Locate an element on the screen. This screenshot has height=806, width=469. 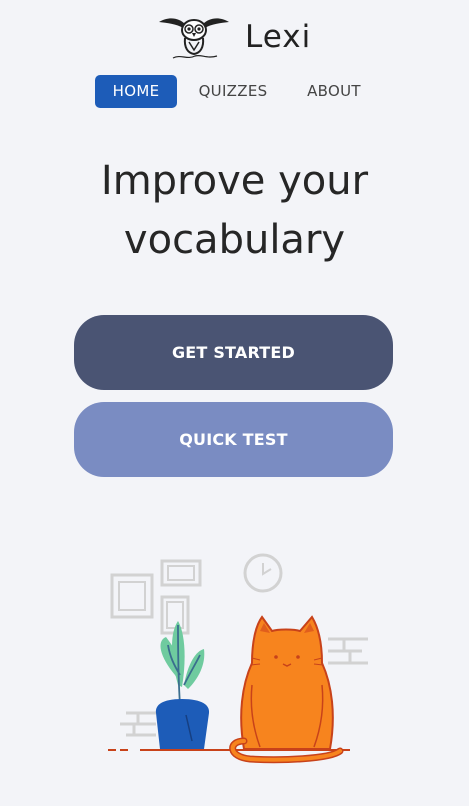
owl-logo-icon is located at coordinates (194, 38).